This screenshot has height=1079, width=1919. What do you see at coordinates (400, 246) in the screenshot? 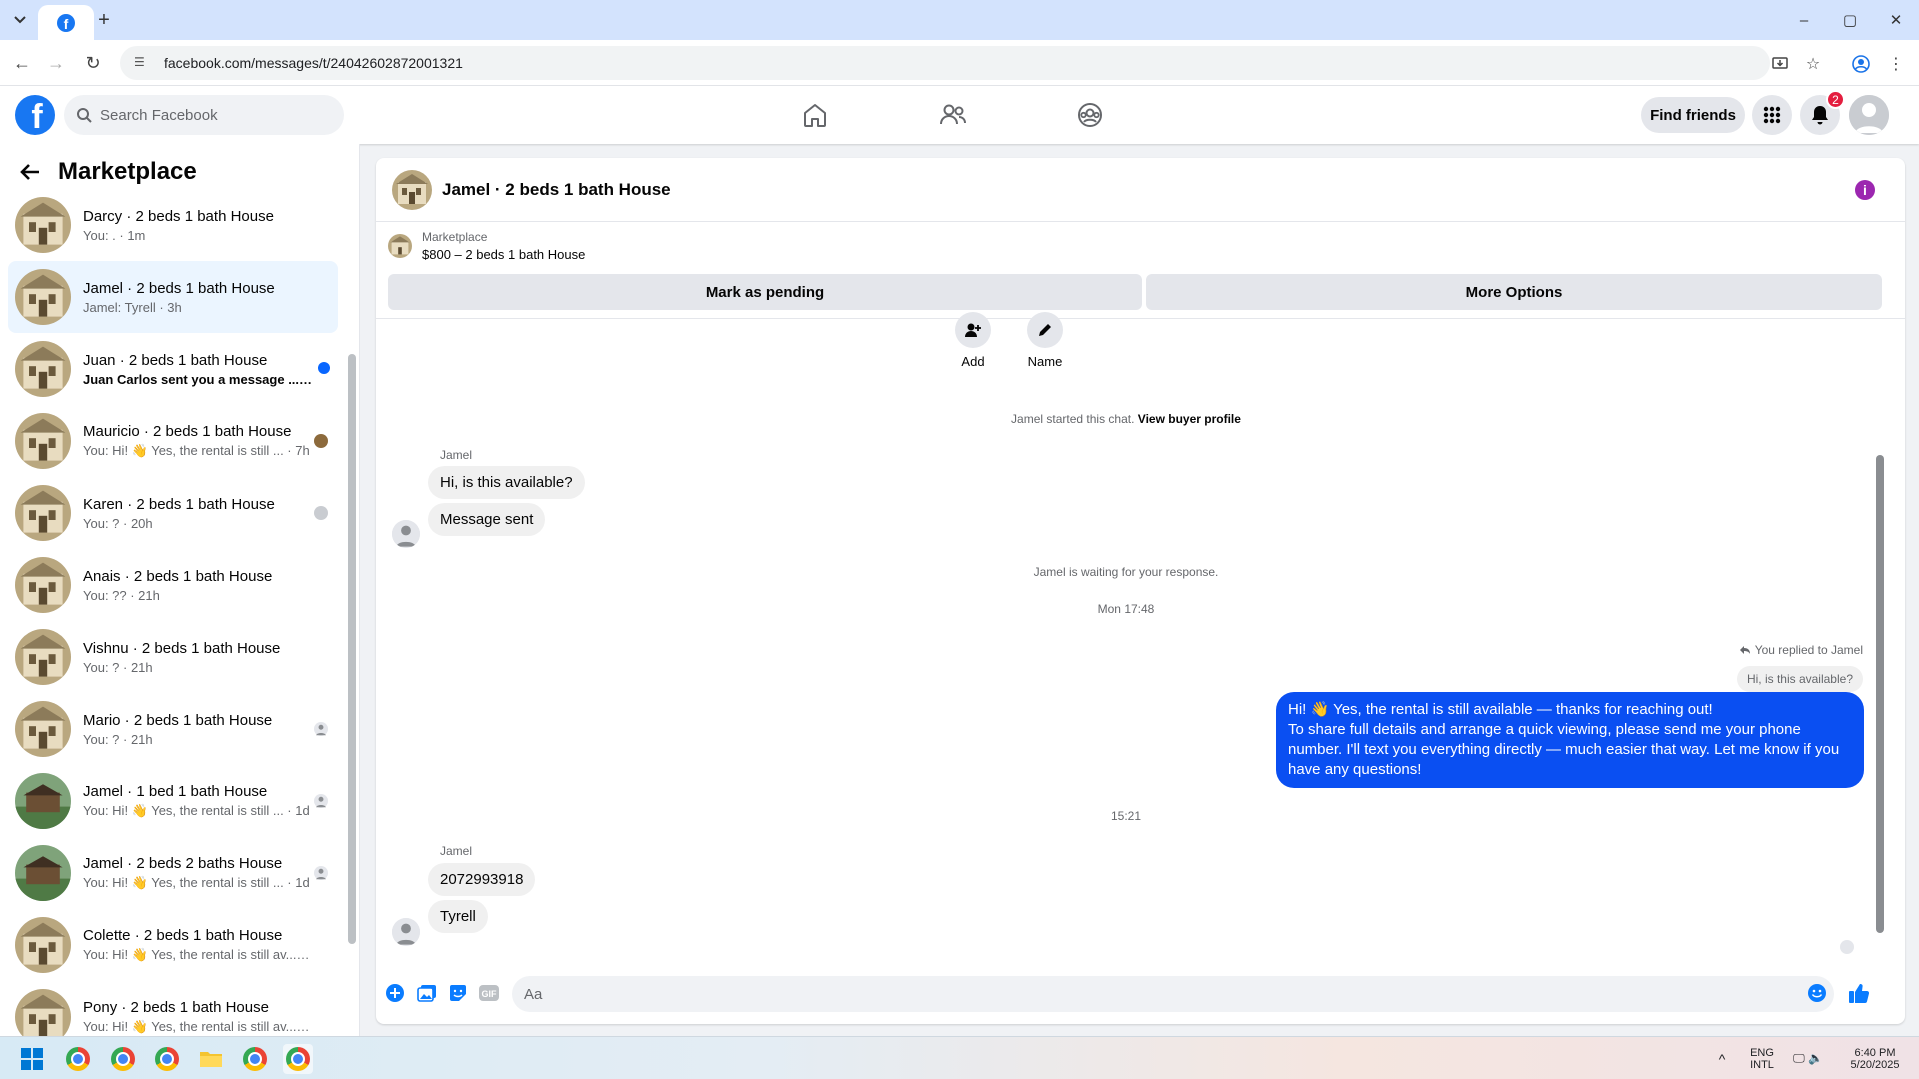
I see `listing-small-thumbnail` at bounding box center [400, 246].